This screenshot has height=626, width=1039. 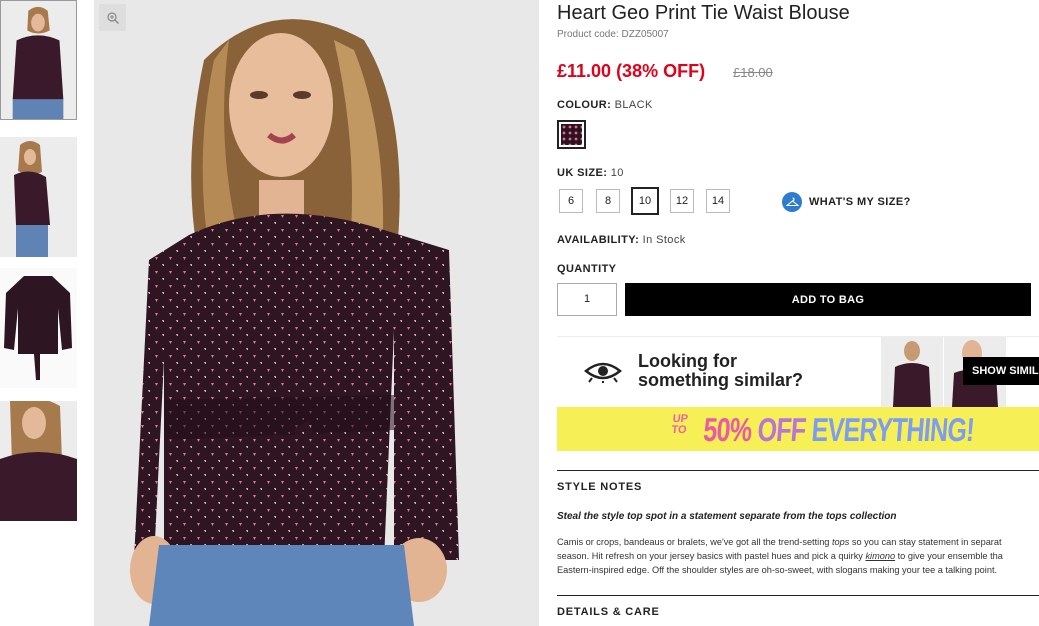 What do you see at coordinates (687, 361) in the screenshot?
I see `similar-line-1: Looking for` at bounding box center [687, 361].